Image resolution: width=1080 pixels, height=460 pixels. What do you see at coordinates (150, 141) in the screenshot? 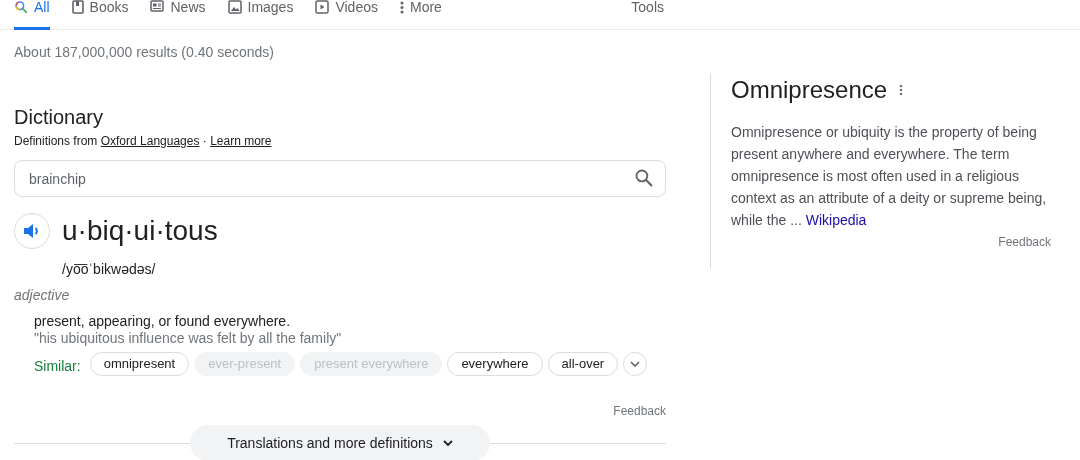
I see `source-link: Oxford Languages` at bounding box center [150, 141].